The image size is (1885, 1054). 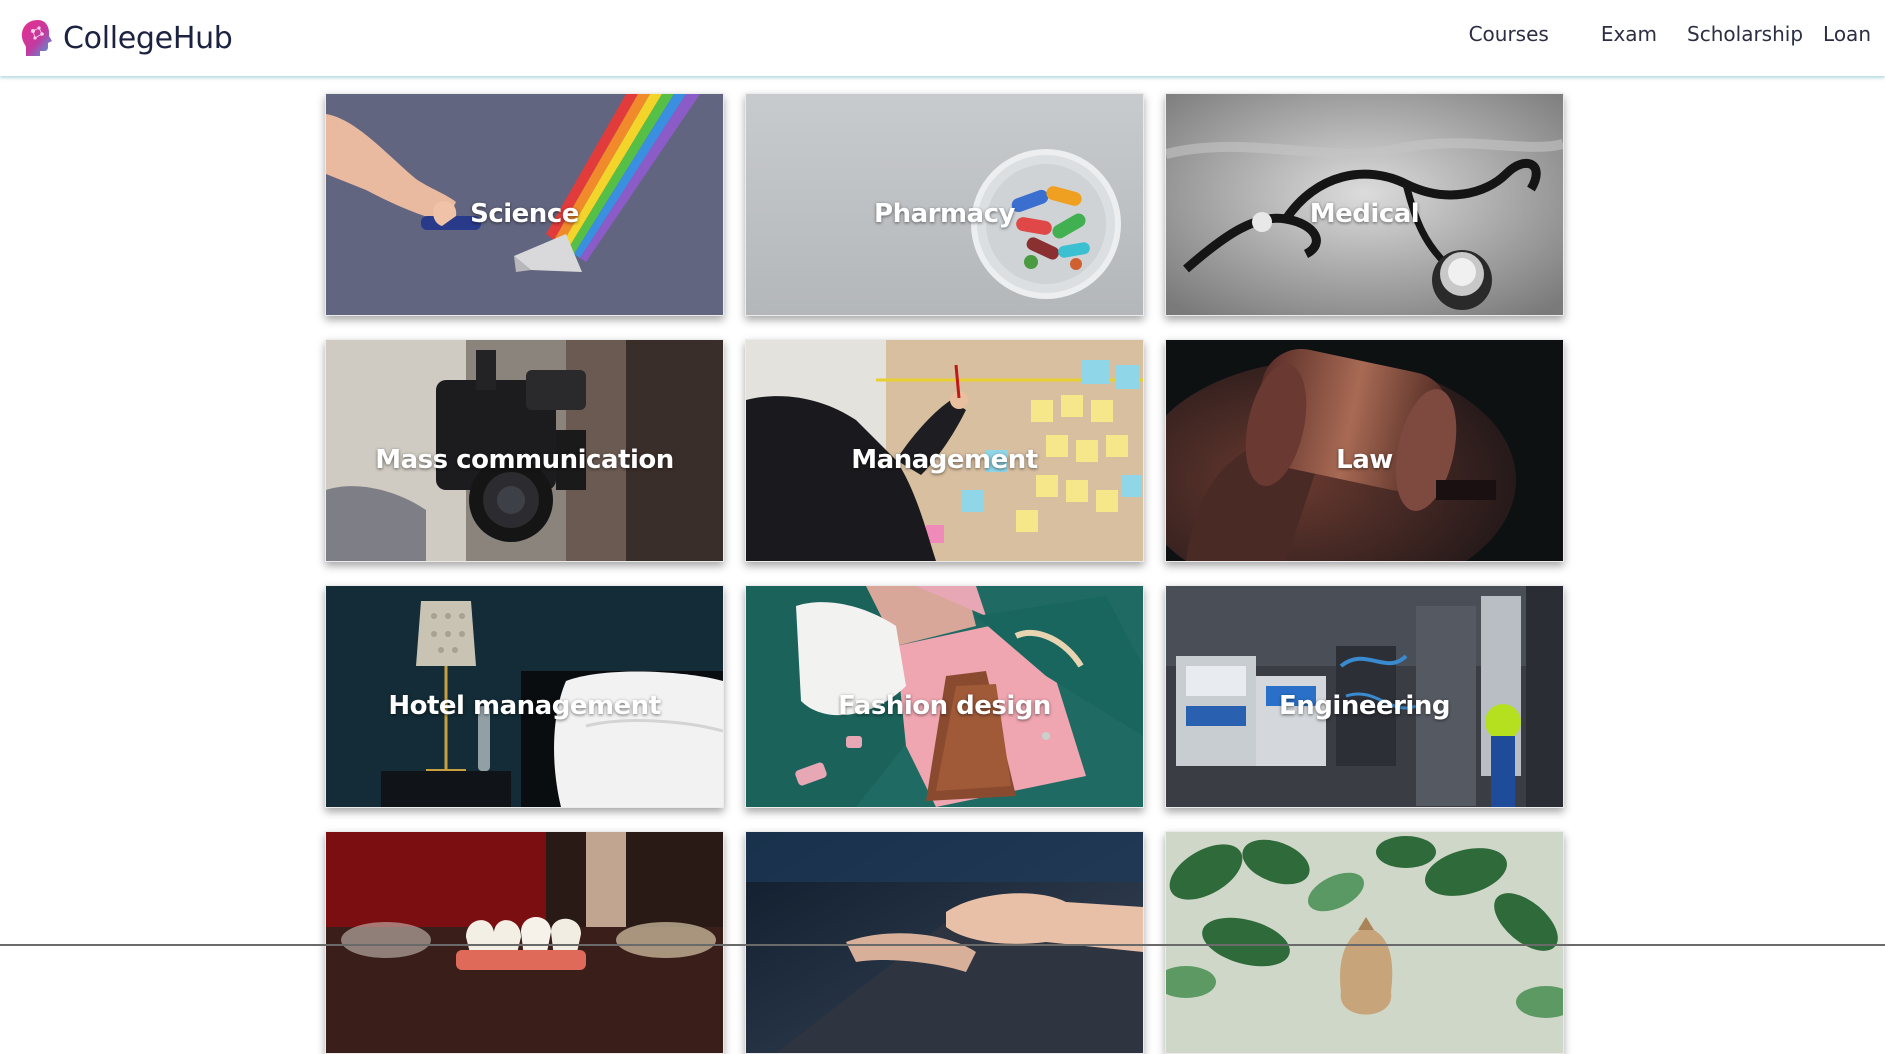 I want to click on course-card-mass-communication: Mass communication, so click(x=524, y=450).